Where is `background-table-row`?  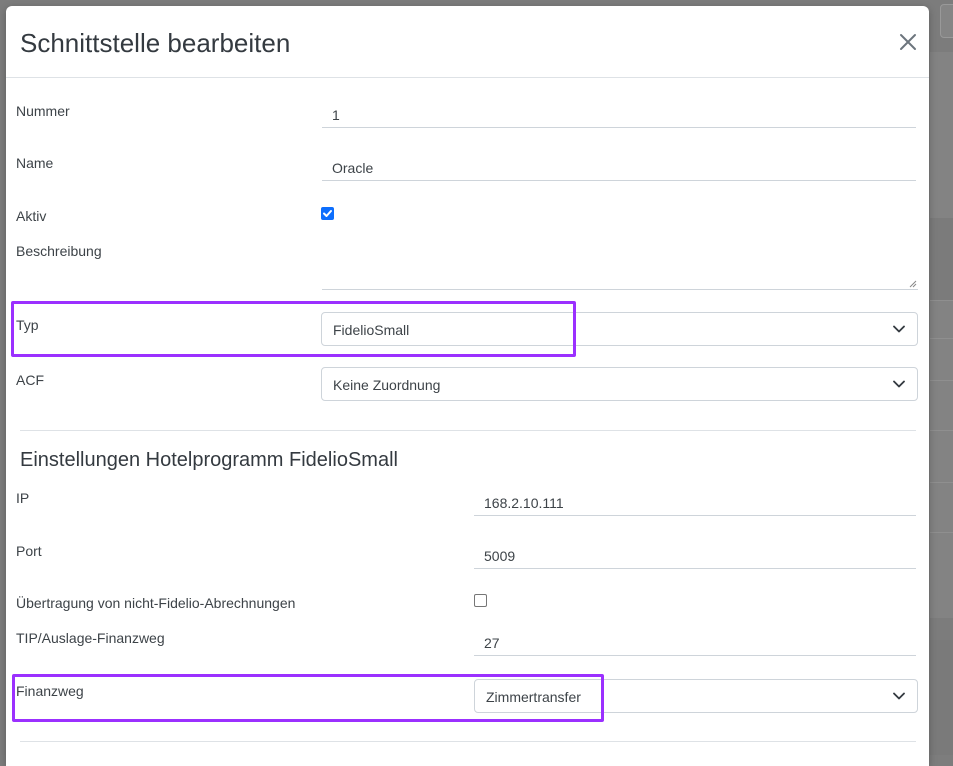
background-table-row is located at coordinates (941, 259).